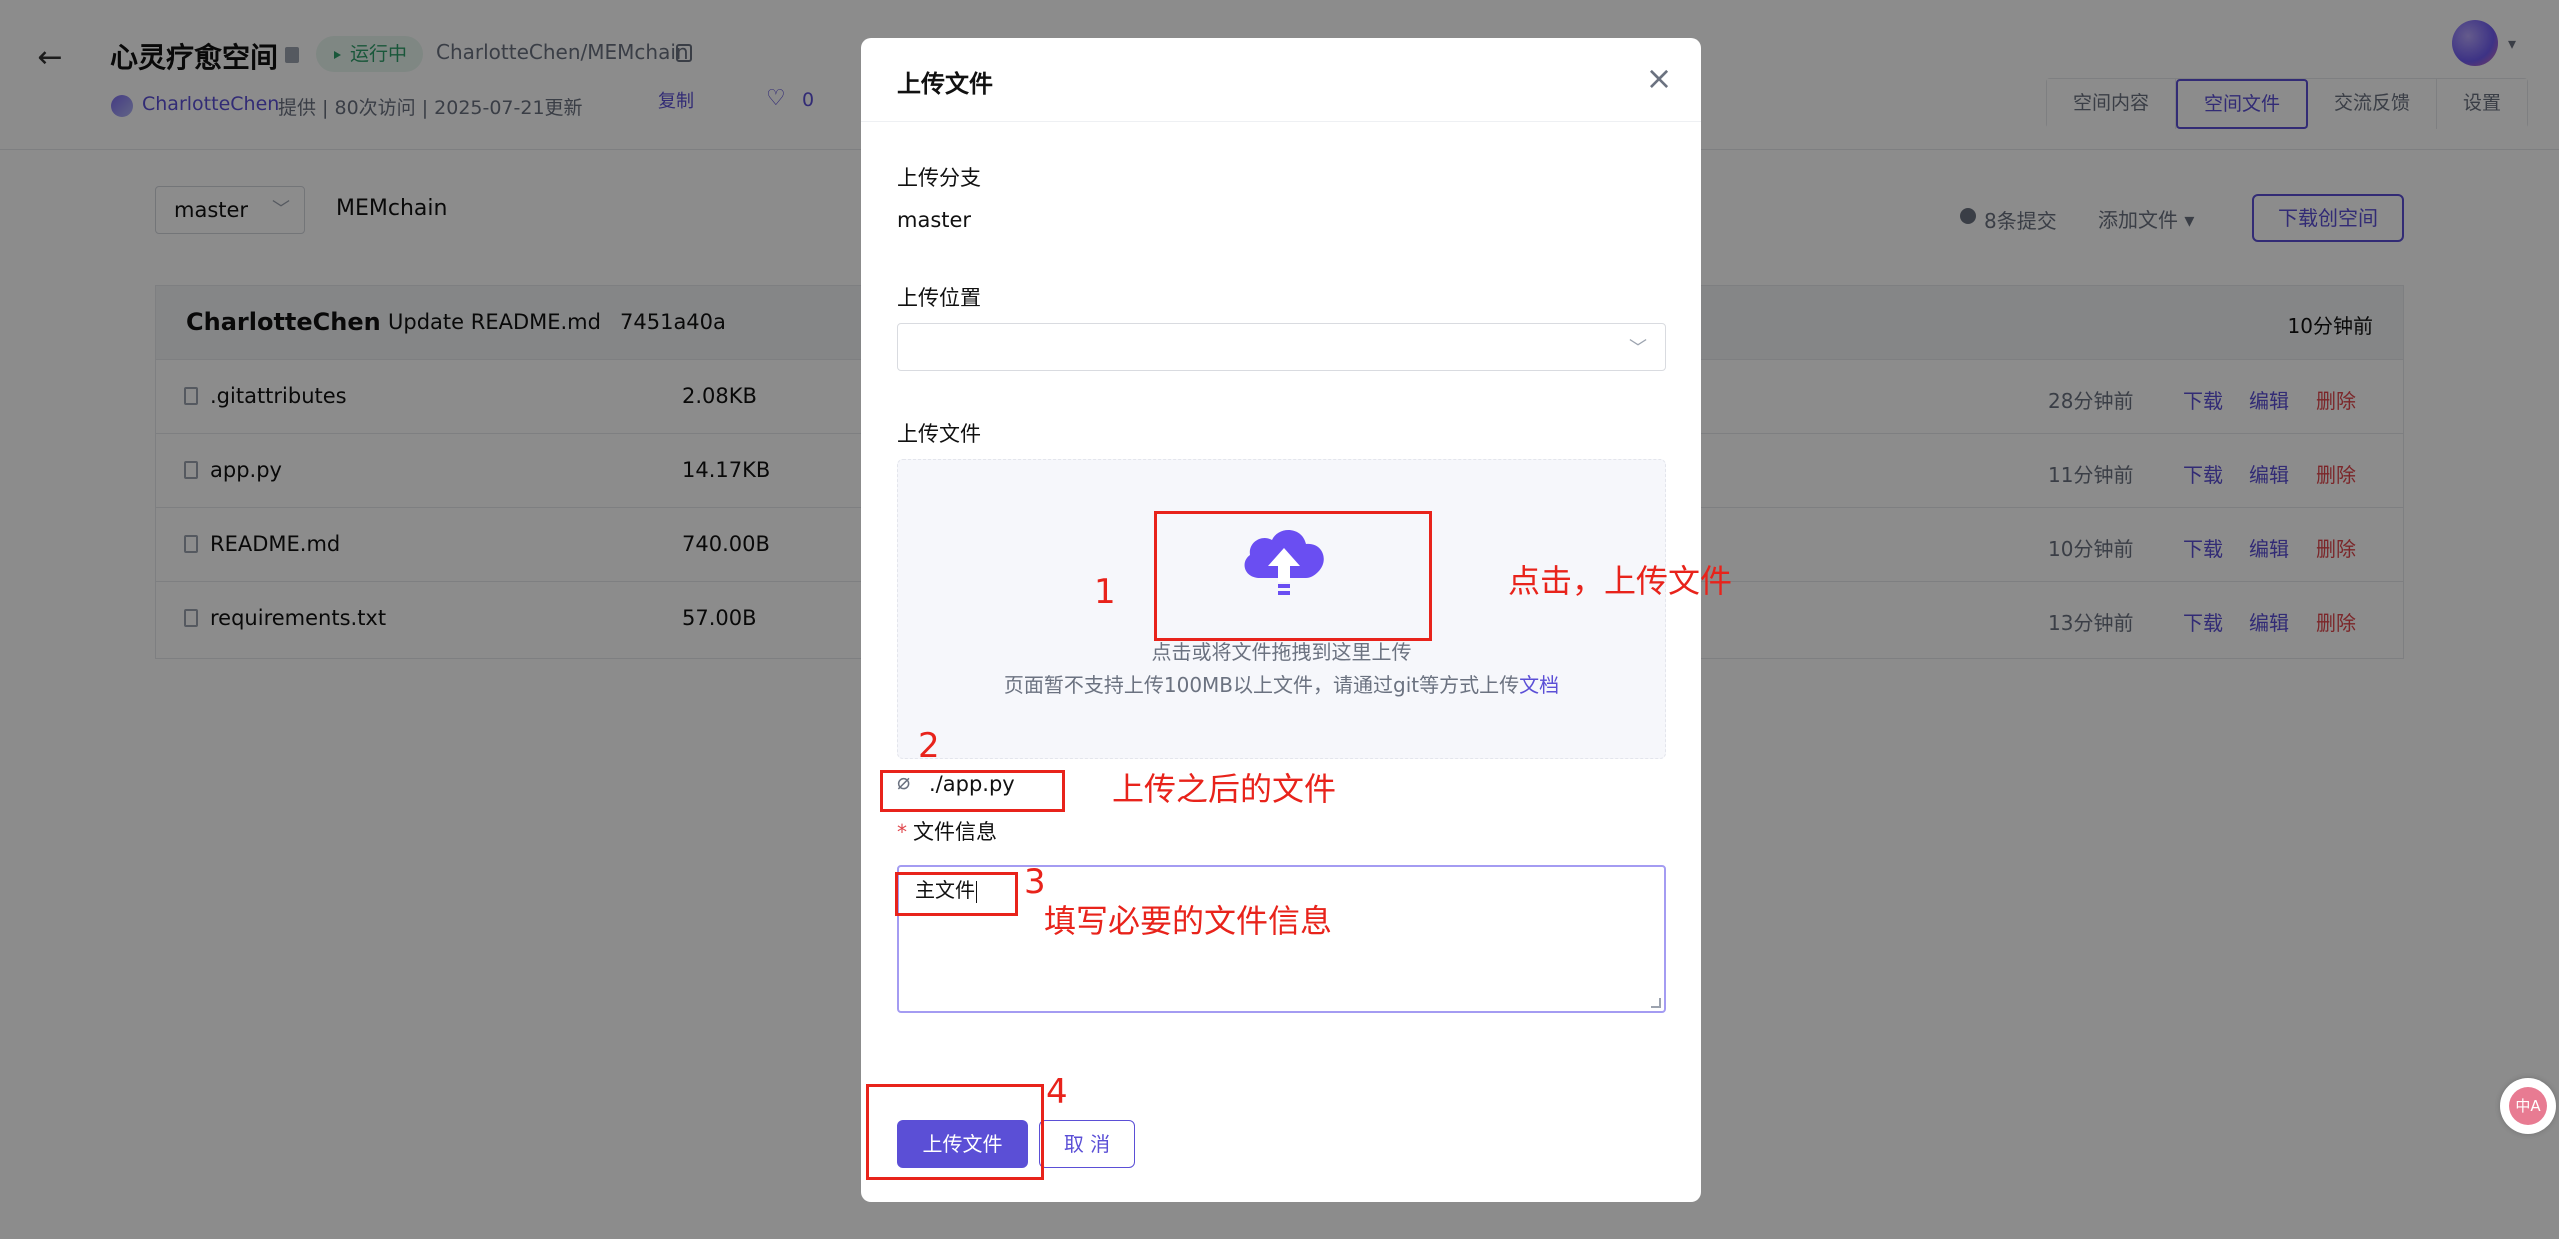 Image resolution: width=2559 pixels, height=1239 pixels. Describe the element at coordinates (1281, 347) in the screenshot. I see `location-select: ﹀` at that location.